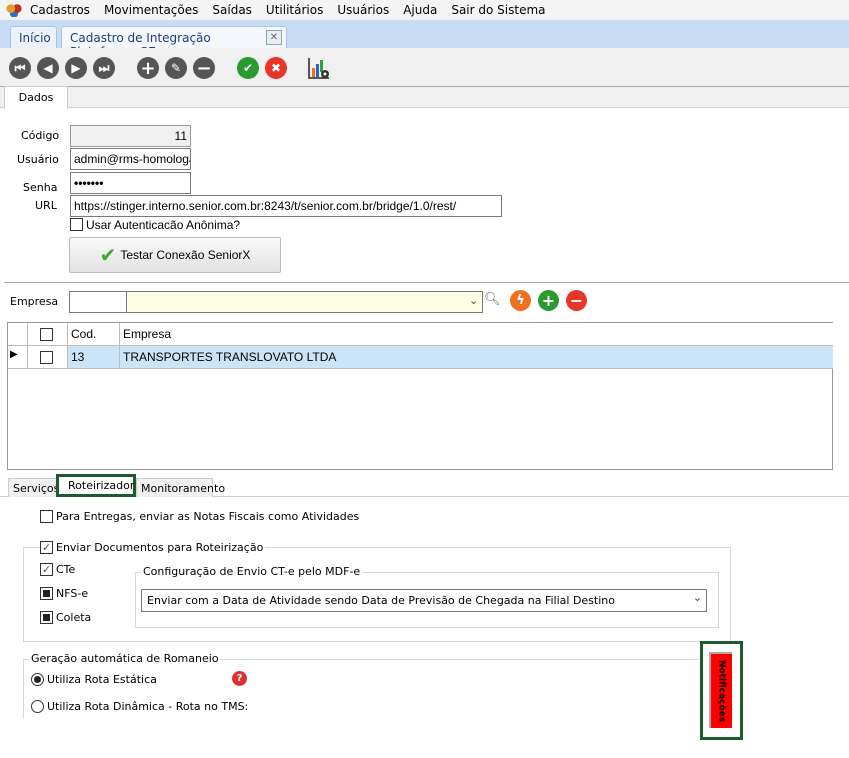  Describe the element at coordinates (60, 10) in the screenshot. I see `menu-cadastros: Cadastros` at that location.